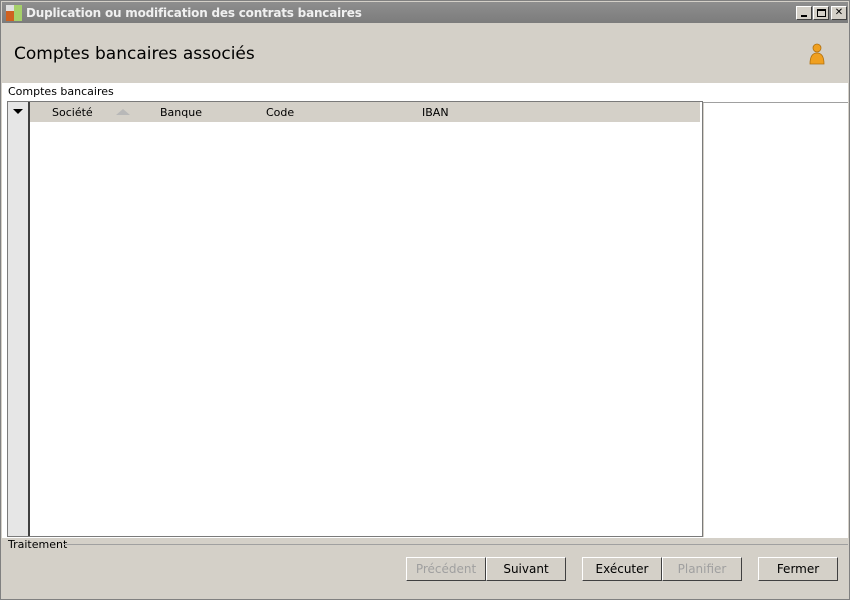 This screenshot has width=850, height=600. Describe the element at coordinates (425, 53) in the screenshot. I see `page-header: Comptes bancaires associés` at that location.